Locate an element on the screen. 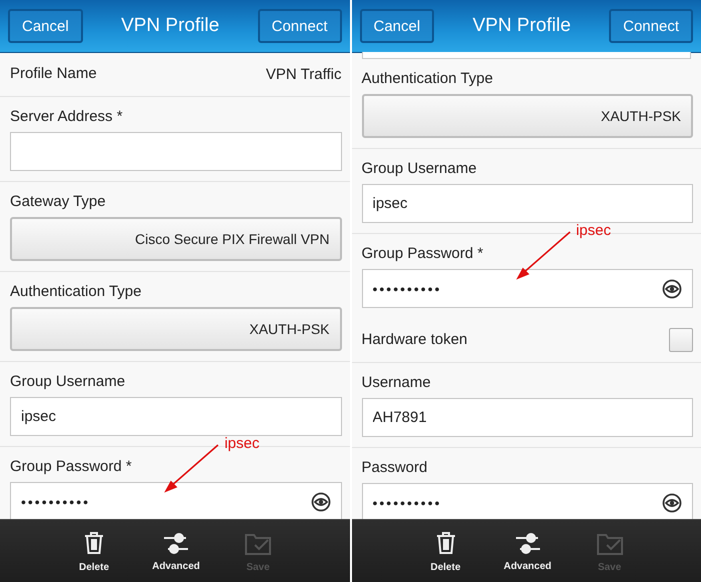 Image resolution: width=701 pixels, height=582 pixels. trash-icon is located at coordinates (94, 543).